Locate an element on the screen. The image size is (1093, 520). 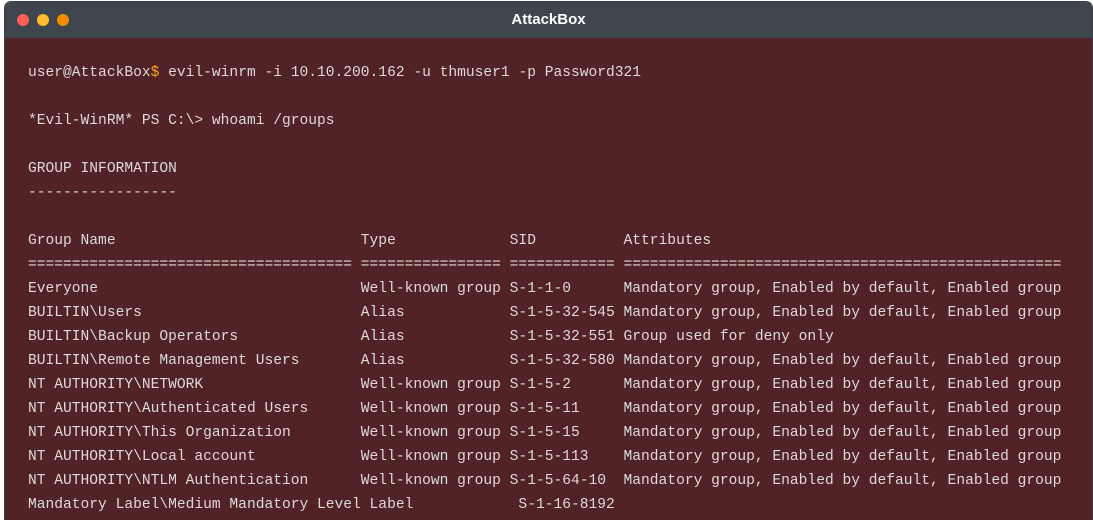
section-title: GROUP INFORMATION is located at coordinates (102, 169).